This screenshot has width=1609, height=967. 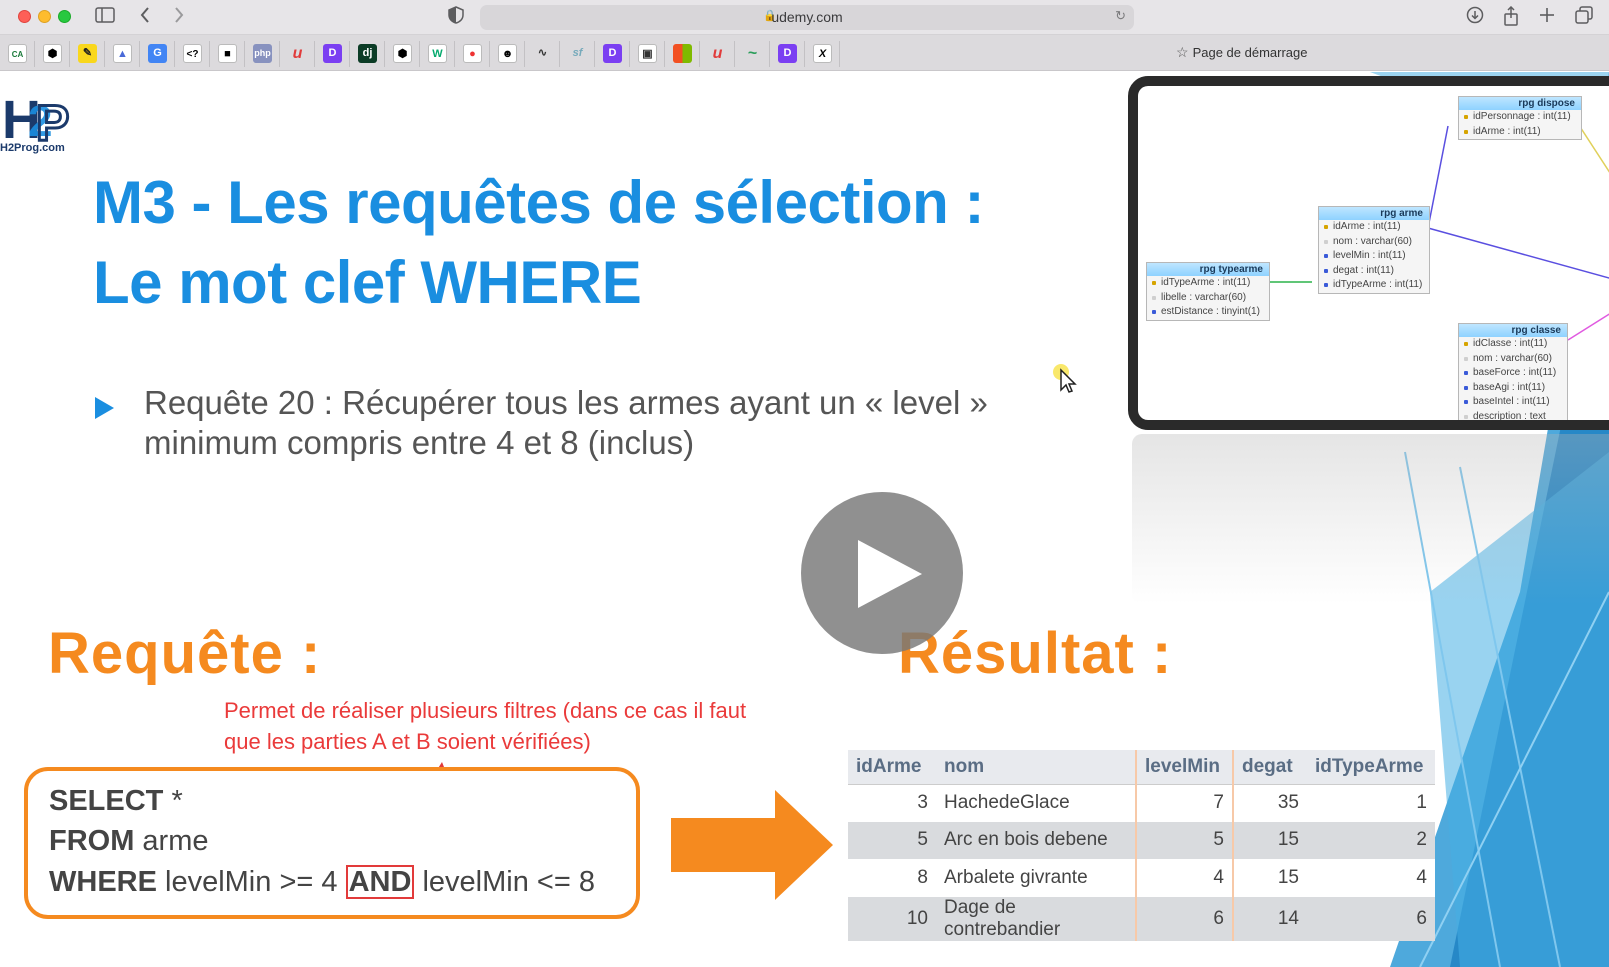 I want to click on schema-field: idClasse : int(11), so click(x=1513, y=344).